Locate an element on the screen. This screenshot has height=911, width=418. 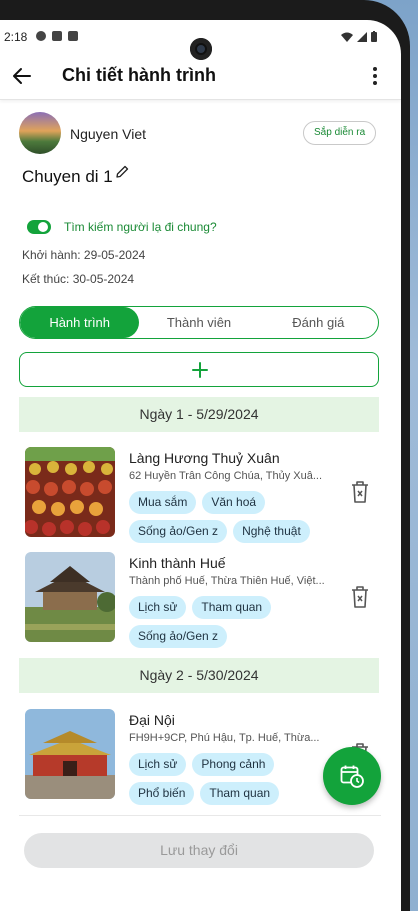
schedule-fab is located at coordinates (352, 776).